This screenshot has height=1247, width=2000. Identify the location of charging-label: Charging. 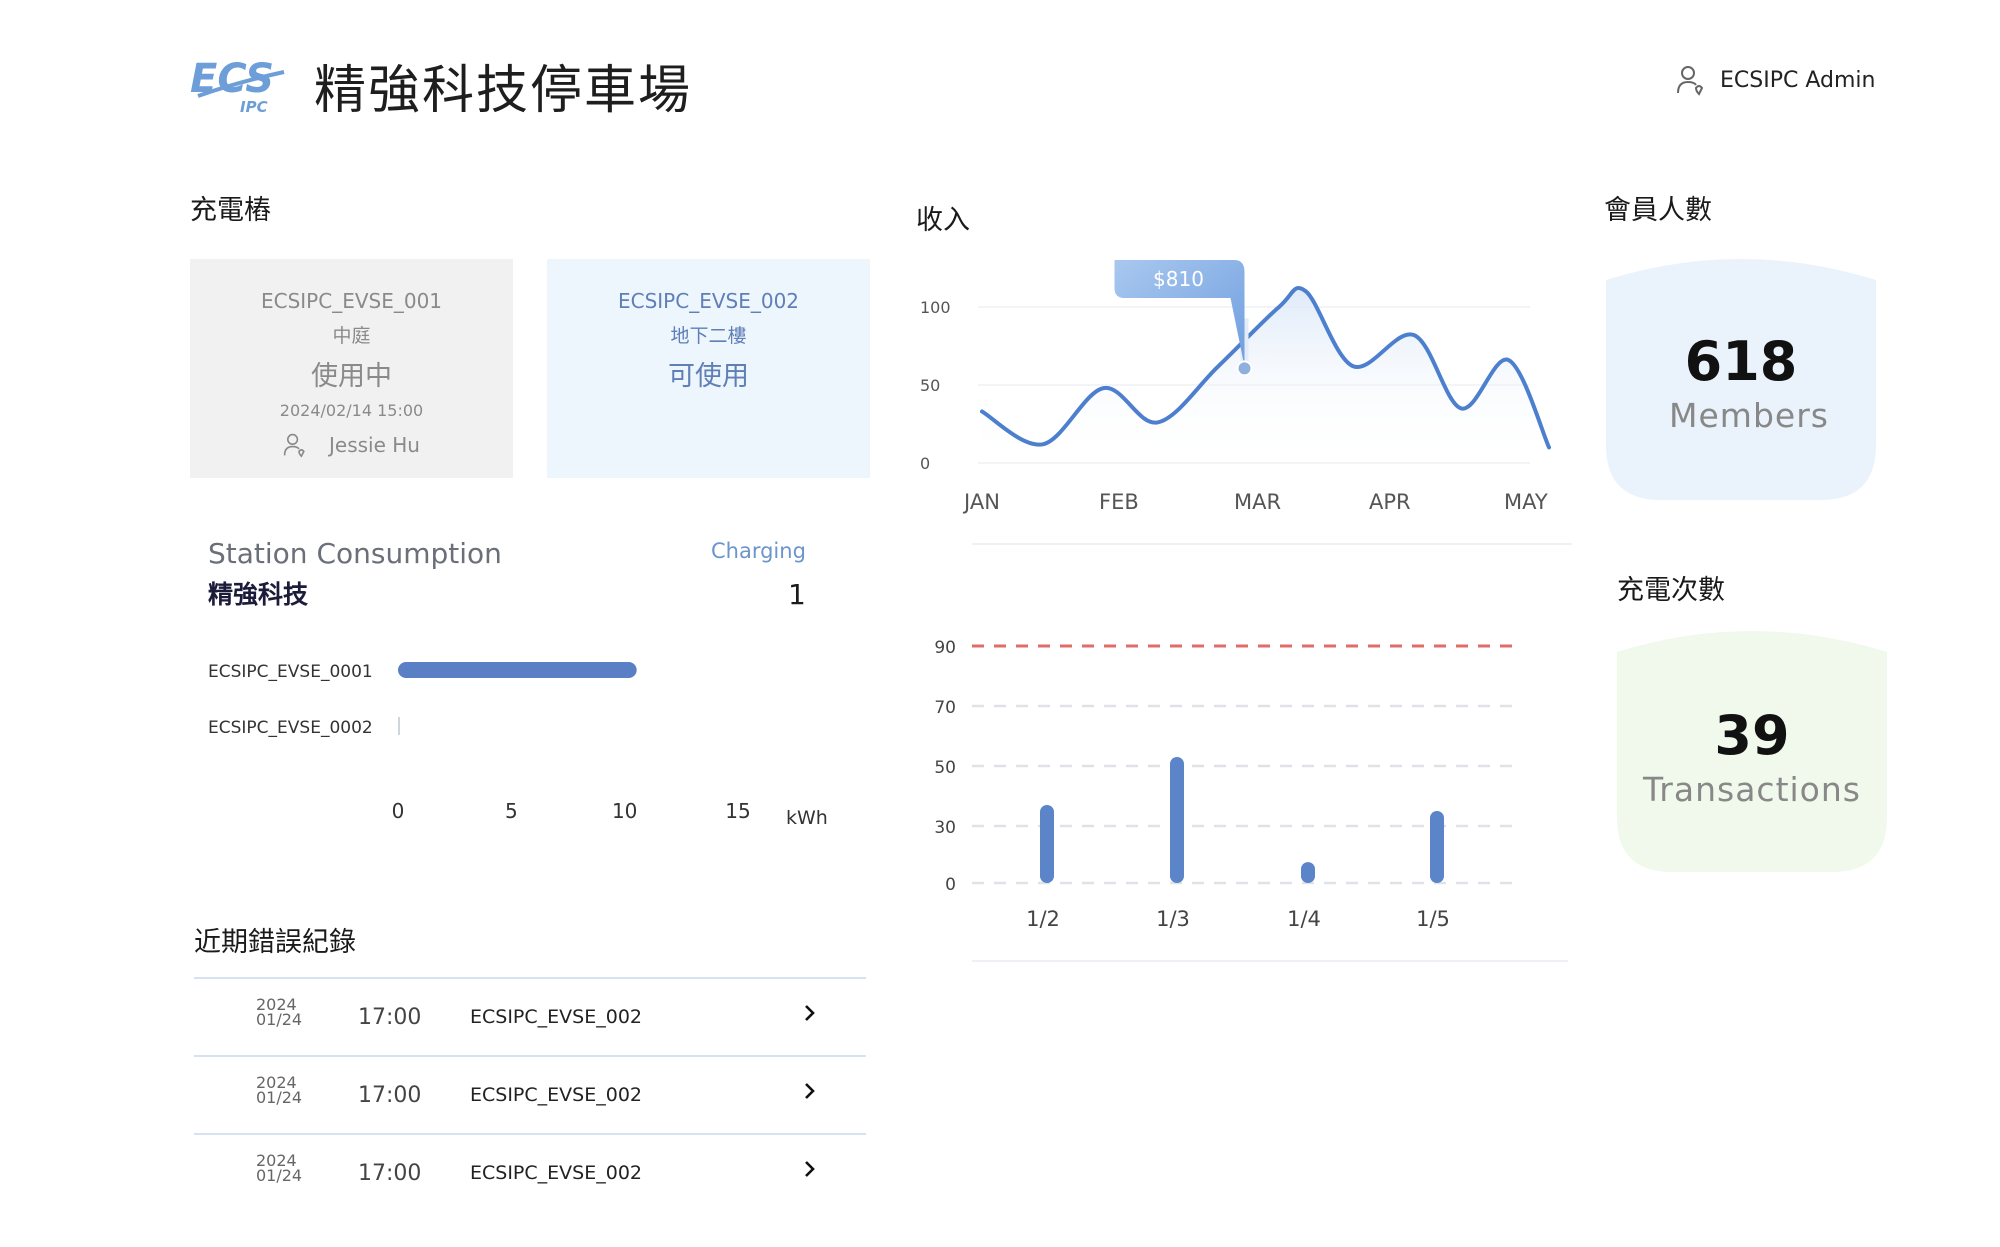
(758, 551).